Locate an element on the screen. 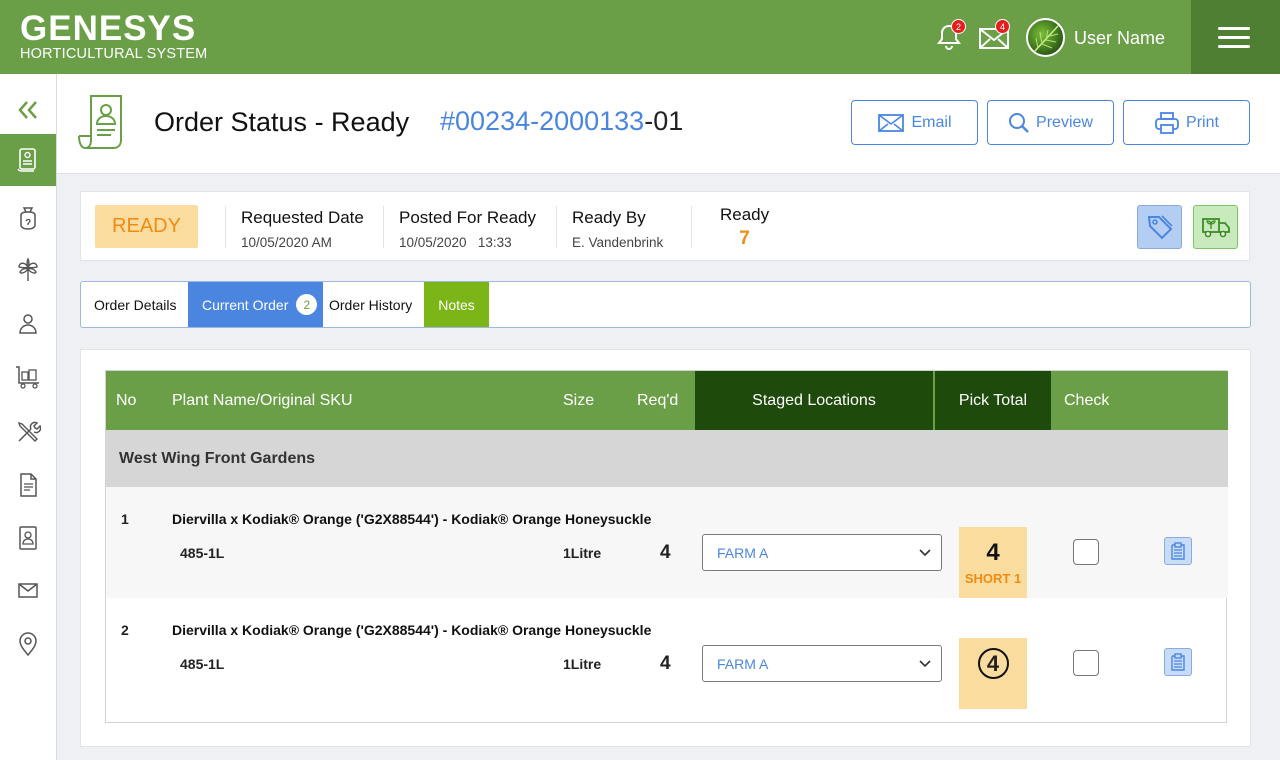 The height and width of the screenshot is (760, 1280). tag-button is located at coordinates (1159, 227).